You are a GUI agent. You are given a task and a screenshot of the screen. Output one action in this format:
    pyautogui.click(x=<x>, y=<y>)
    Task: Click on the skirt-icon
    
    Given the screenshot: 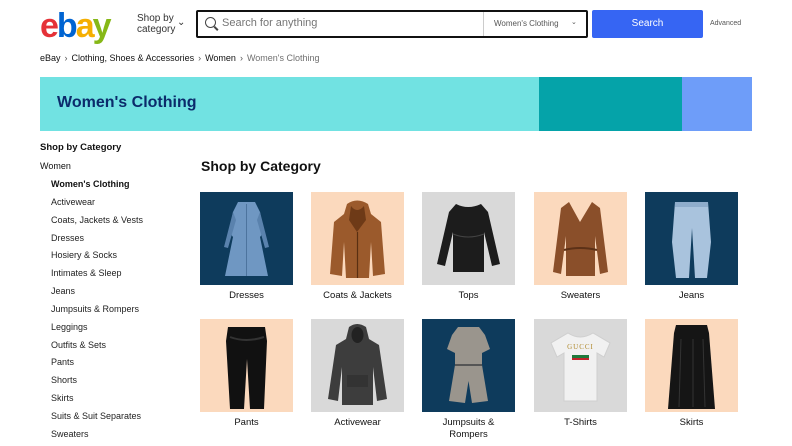 What is the action you would take?
    pyautogui.click(x=691, y=365)
    